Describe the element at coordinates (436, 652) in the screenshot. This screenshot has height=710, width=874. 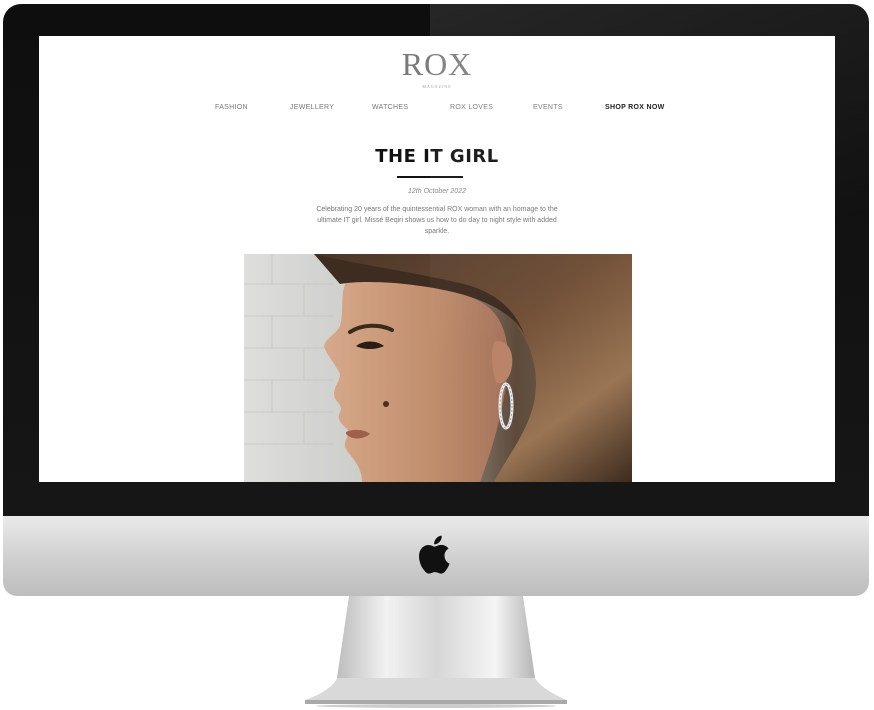
I see `monitor-stand` at that location.